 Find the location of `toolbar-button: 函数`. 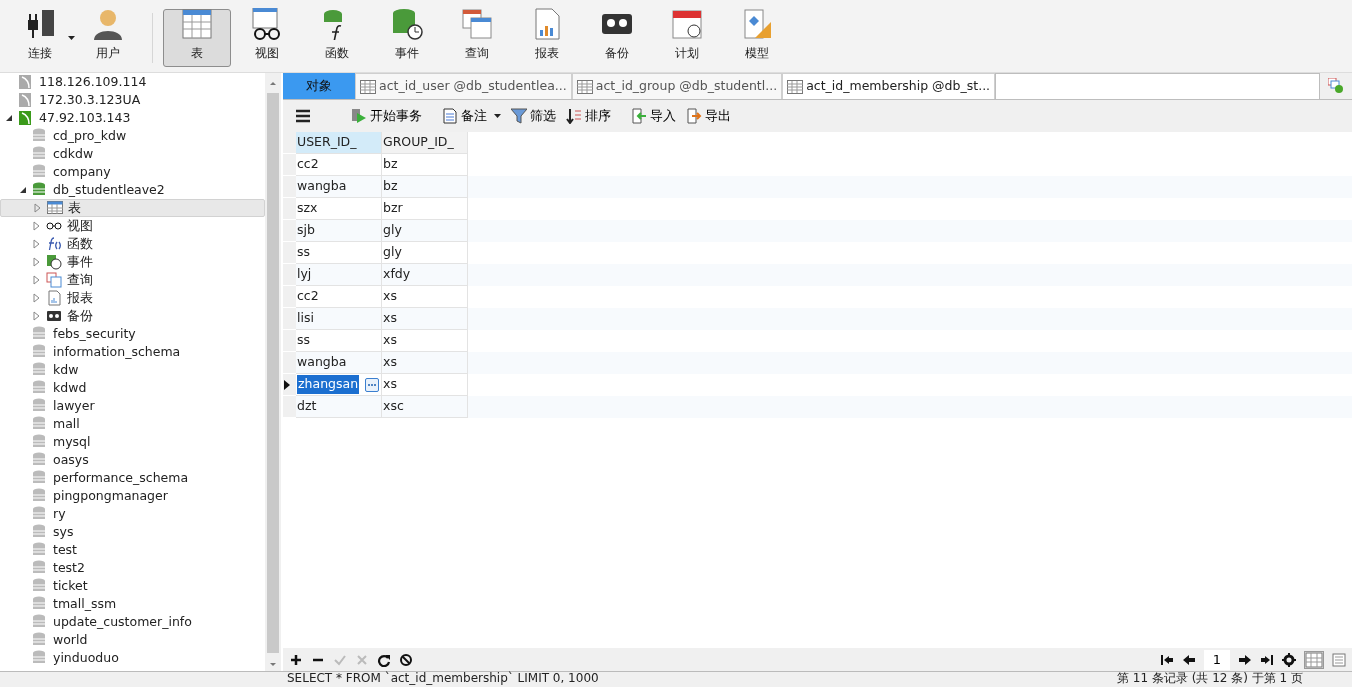

toolbar-button: 函数 is located at coordinates (337, 38).